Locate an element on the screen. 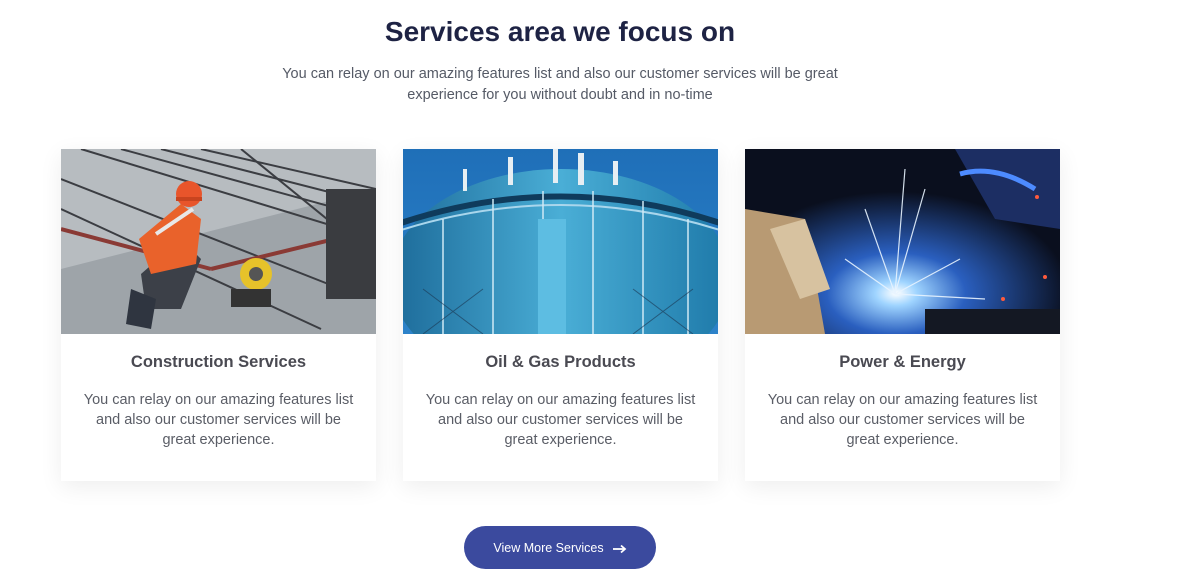 The height and width of the screenshot is (584, 1180). service-title: Construction Services is located at coordinates (218, 362).